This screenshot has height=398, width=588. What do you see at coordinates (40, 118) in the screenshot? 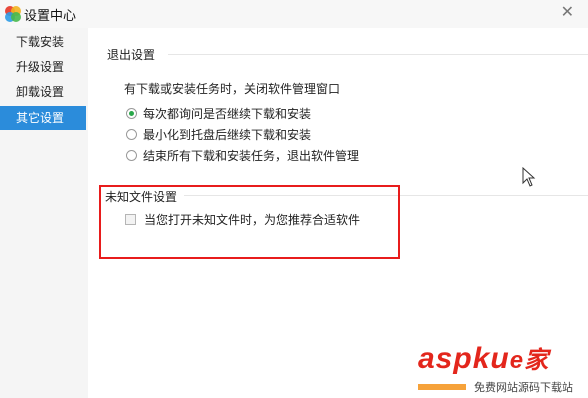
I see `sidebar-item-label: 其它设置` at bounding box center [40, 118].